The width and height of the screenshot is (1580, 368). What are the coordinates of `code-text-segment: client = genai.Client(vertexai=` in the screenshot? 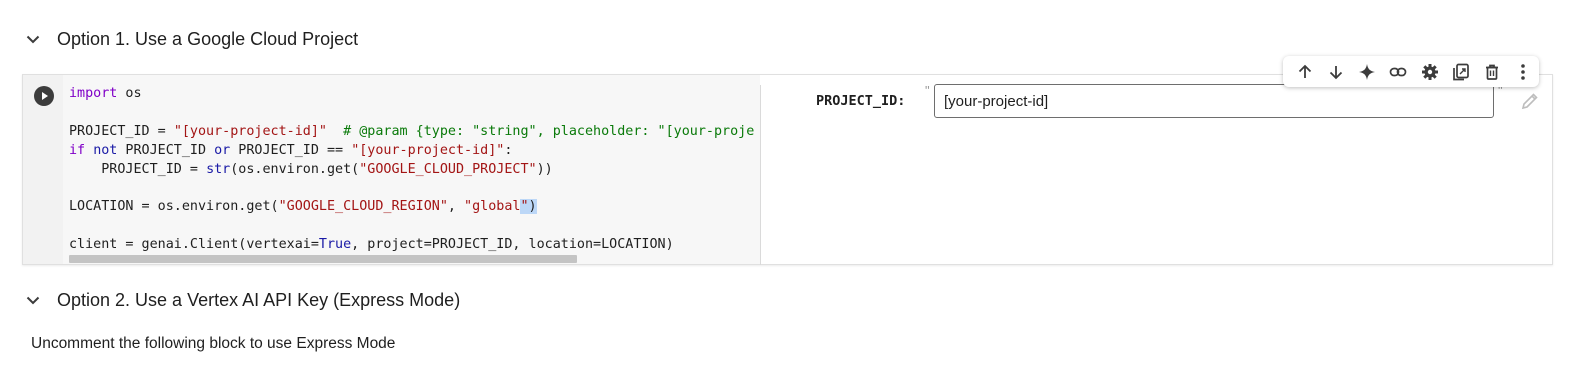 It's located at (194, 245).